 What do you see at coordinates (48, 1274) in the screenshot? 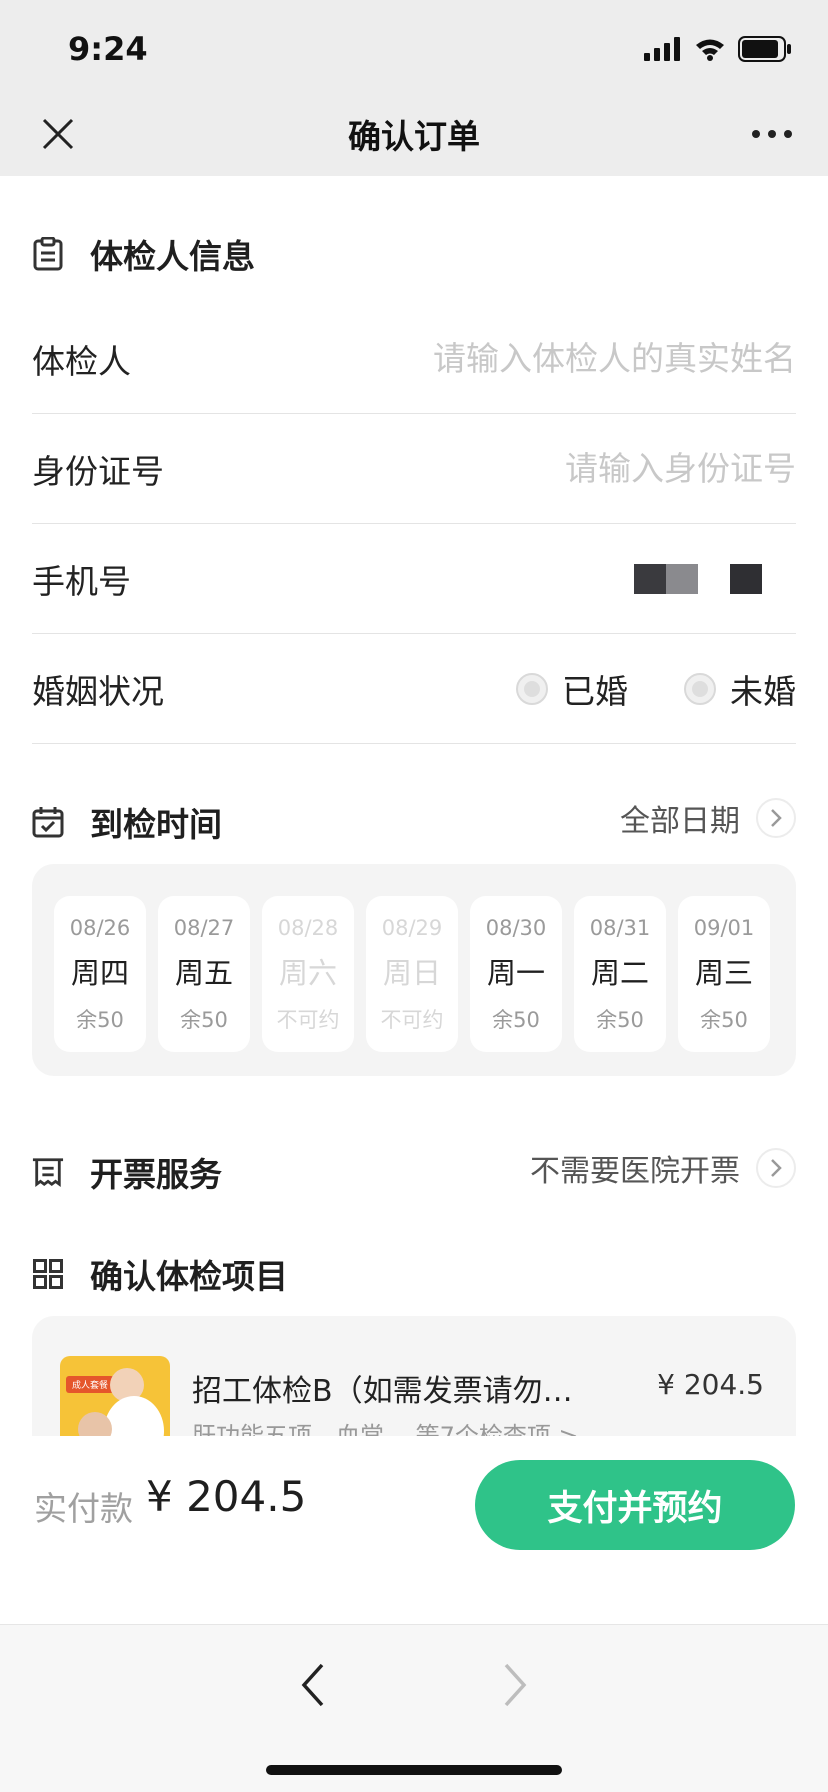
I see `grid-icon` at bounding box center [48, 1274].